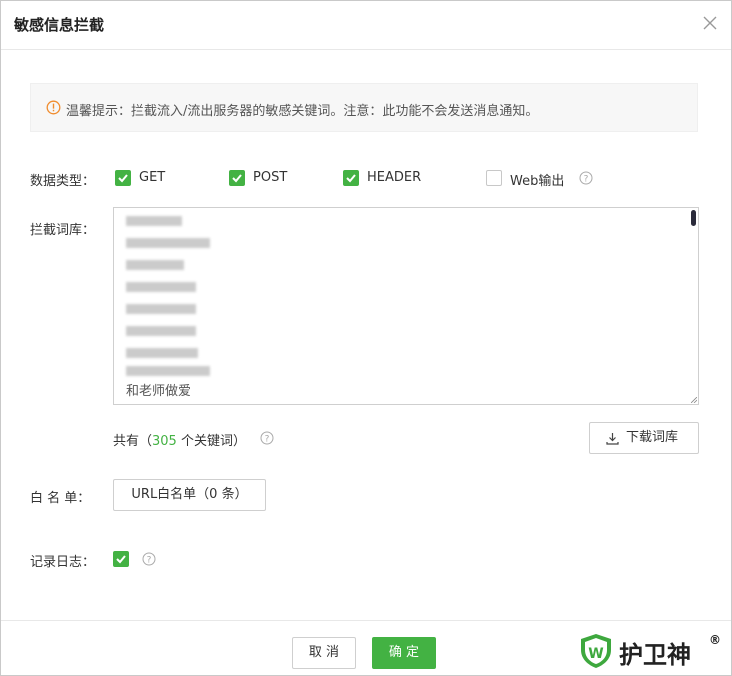 The width and height of the screenshot is (732, 676). Describe the element at coordinates (494, 178) in the screenshot. I see `checkbox-web-output` at that location.